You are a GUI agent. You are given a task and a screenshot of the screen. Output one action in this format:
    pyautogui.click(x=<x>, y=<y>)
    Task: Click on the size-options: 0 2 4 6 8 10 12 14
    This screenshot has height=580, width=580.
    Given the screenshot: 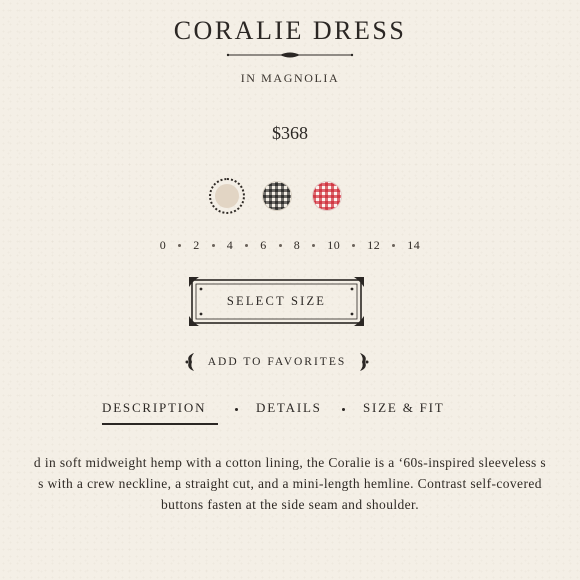 What is the action you would take?
    pyautogui.click(x=290, y=245)
    